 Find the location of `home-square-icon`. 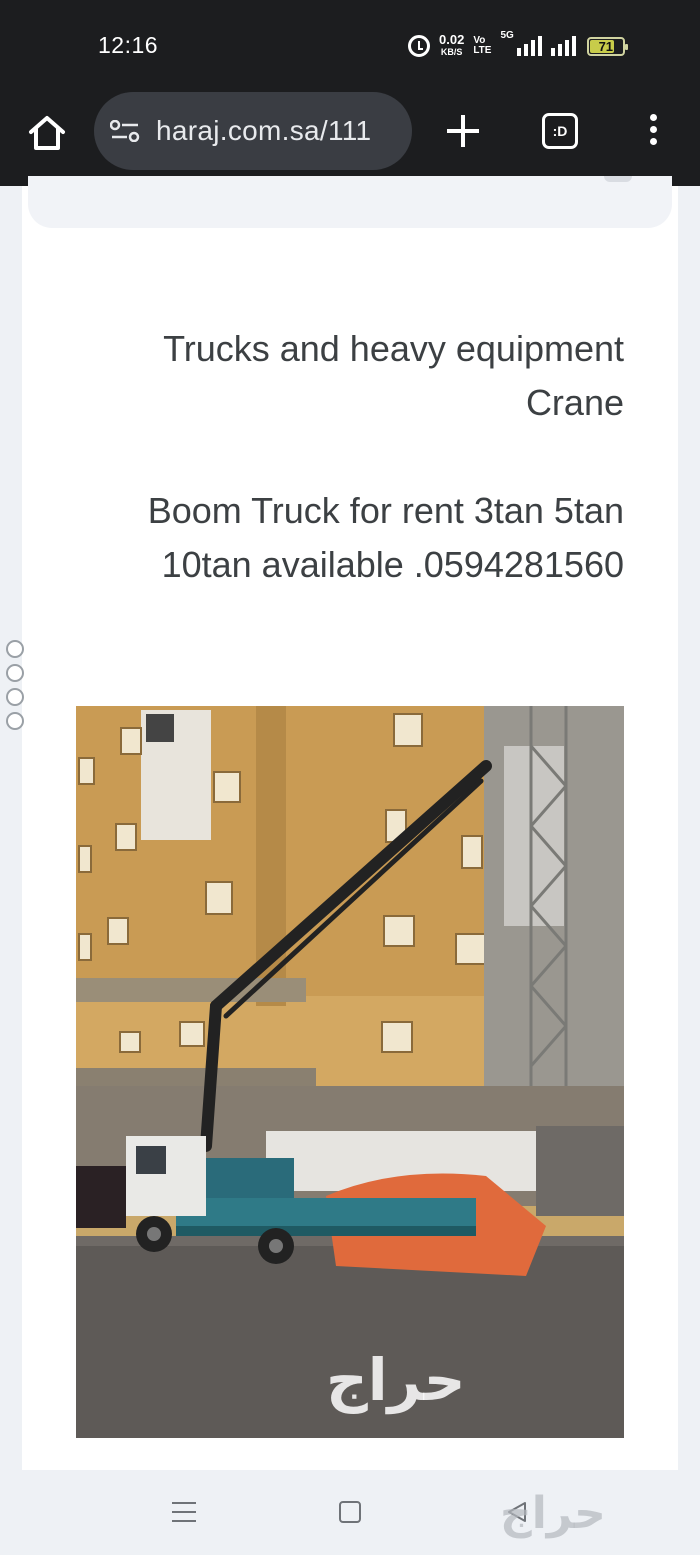

home-square-icon is located at coordinates (350, 1512).